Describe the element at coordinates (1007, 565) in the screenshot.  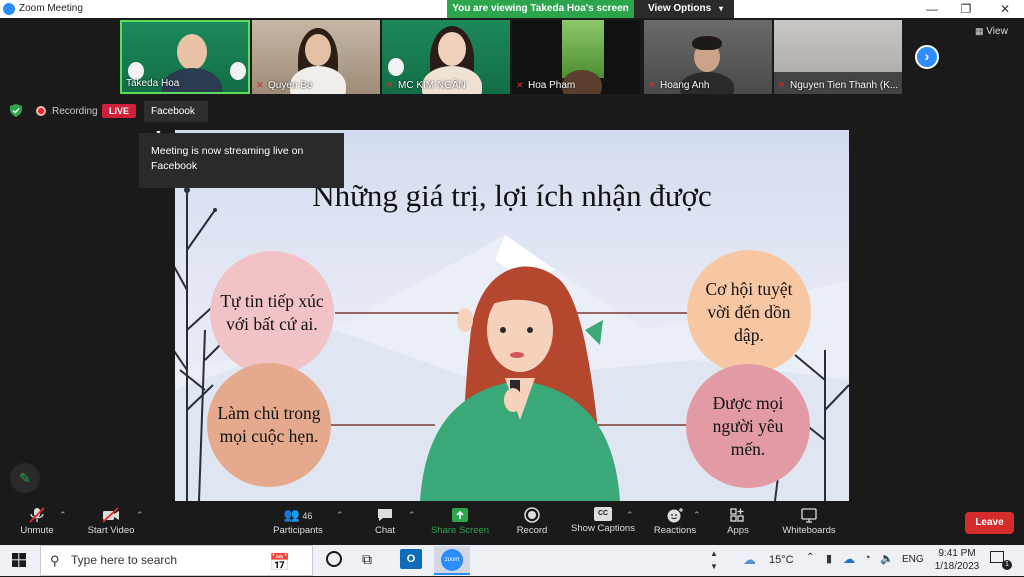
I see `notification-badge: 1` at that location.